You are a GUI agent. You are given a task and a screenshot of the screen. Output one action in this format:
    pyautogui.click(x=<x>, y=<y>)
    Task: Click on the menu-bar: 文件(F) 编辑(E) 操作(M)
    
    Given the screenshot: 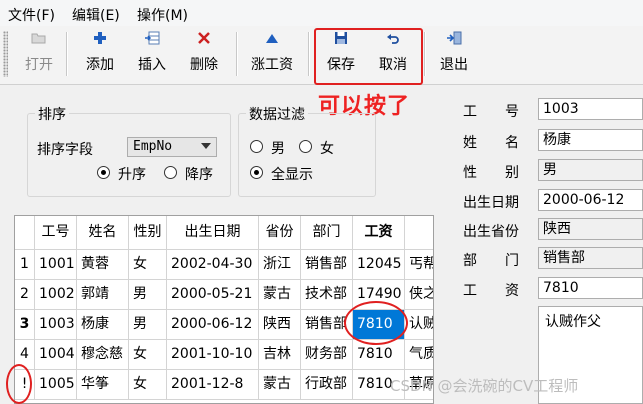 What is the action you would take?
    pyautogui.click(x=321, y=13)
    